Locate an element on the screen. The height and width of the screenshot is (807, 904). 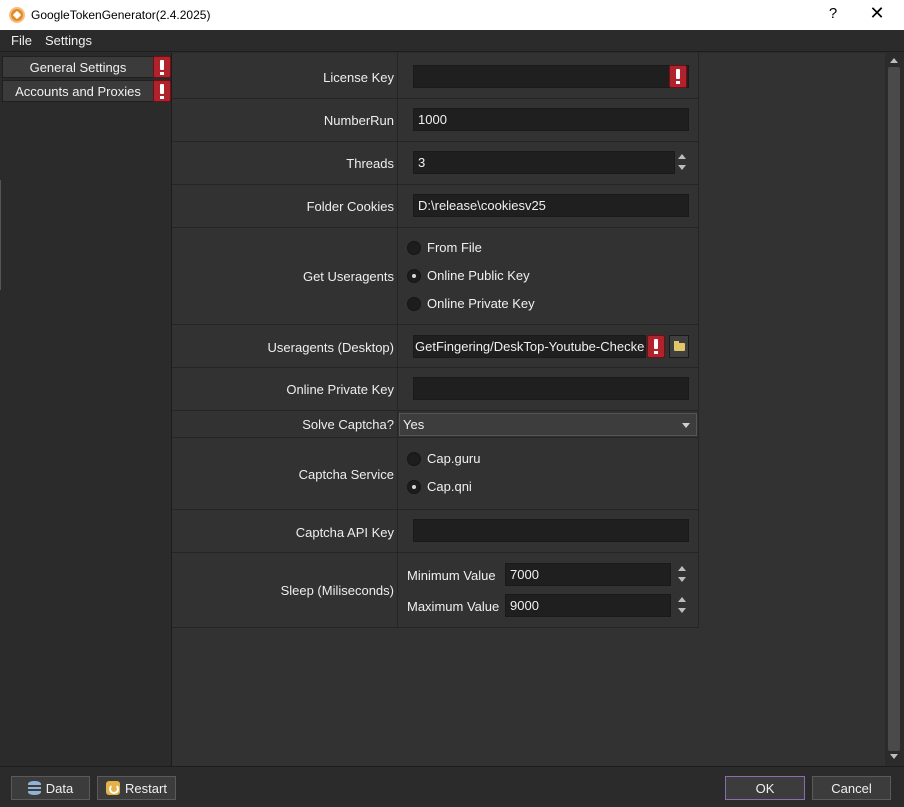
cancel-button: Cancel is located at coordinates (851, 788).